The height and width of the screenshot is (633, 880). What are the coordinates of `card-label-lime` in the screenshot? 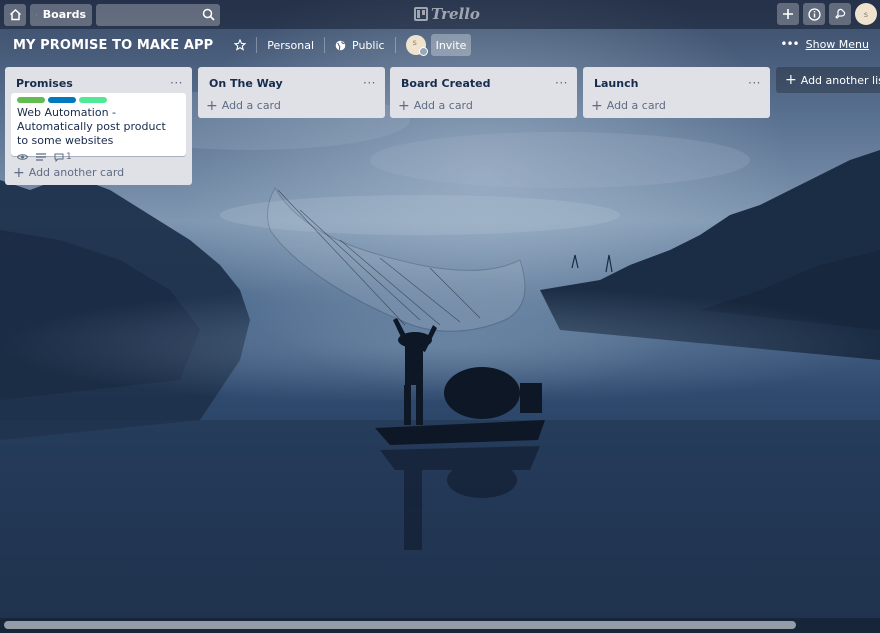 It's located at (93, 100).